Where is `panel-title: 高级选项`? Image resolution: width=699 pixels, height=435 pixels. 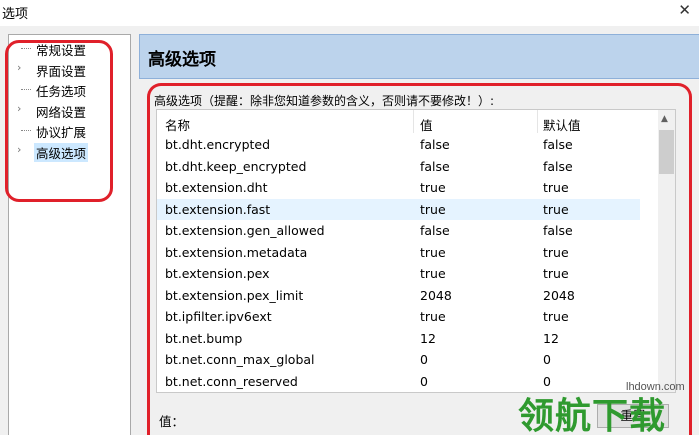 panel-title: 高级选项 is located at coordinates (182, 60).